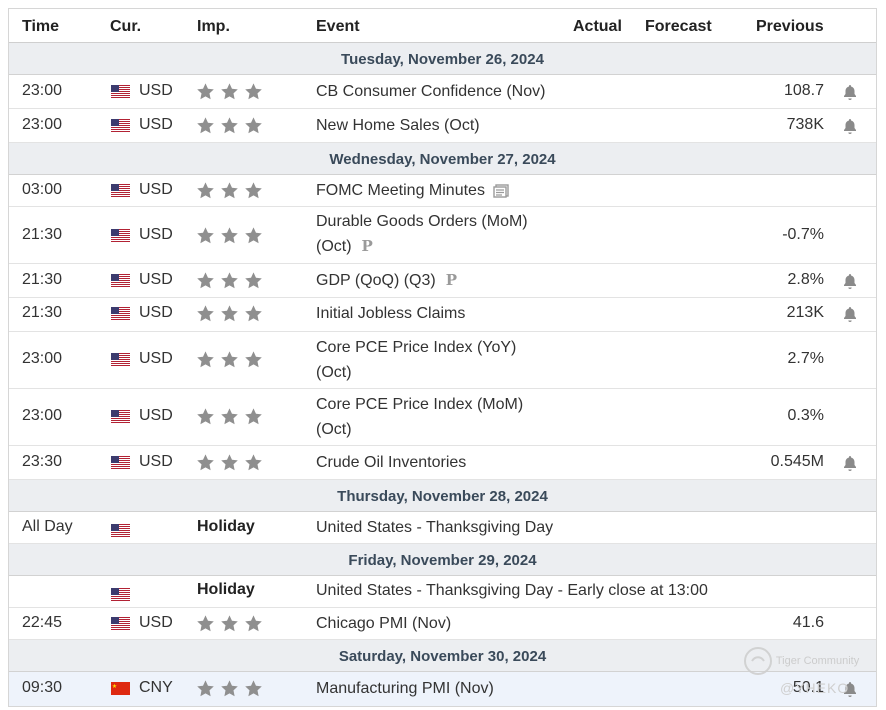  I want to click on watermark-brand-text: Tiger Community, so click(817, 660).